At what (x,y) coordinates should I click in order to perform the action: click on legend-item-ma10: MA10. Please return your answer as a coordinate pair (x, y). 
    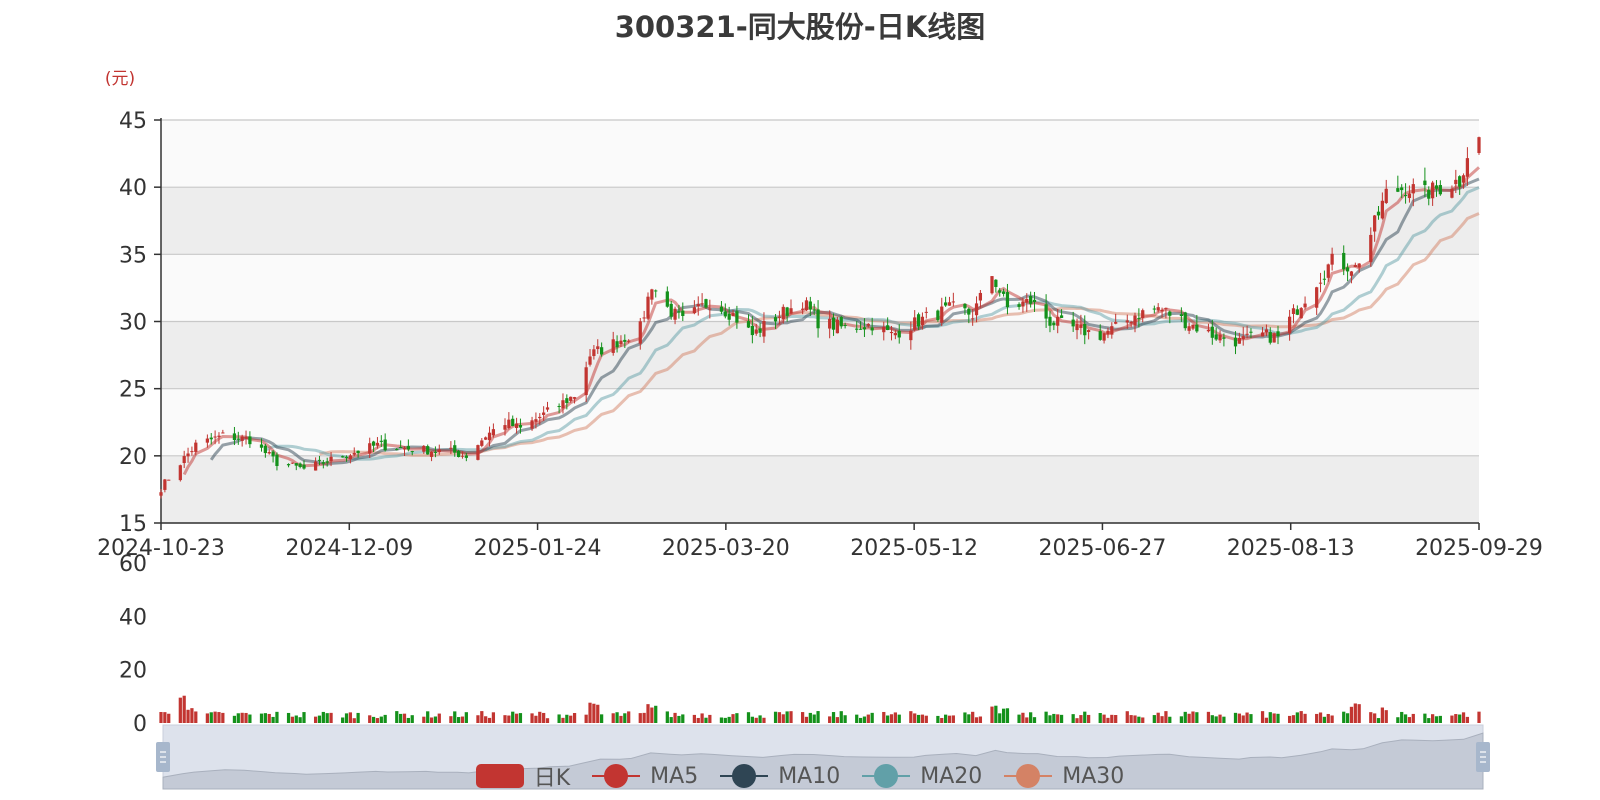
    Looking at the image, I should click on (780, 776).